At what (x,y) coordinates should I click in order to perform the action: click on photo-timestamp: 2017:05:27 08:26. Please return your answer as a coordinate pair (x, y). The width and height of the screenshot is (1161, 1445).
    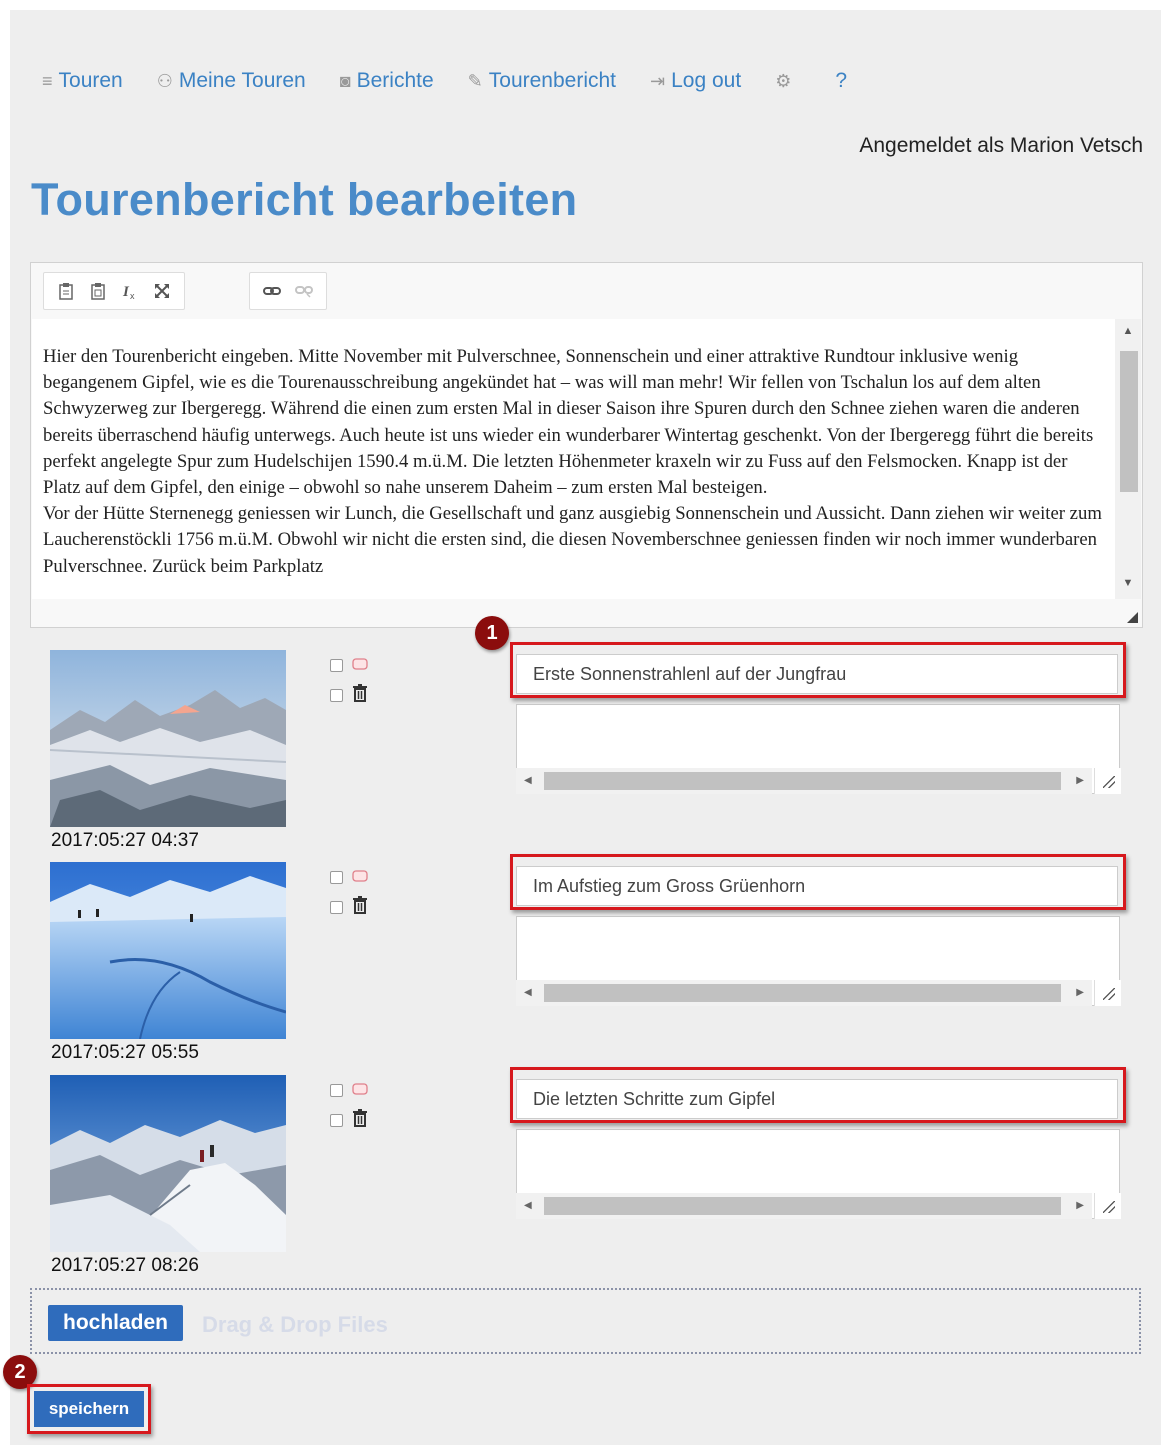
    Looking at the image, I should click on (125, 1265).